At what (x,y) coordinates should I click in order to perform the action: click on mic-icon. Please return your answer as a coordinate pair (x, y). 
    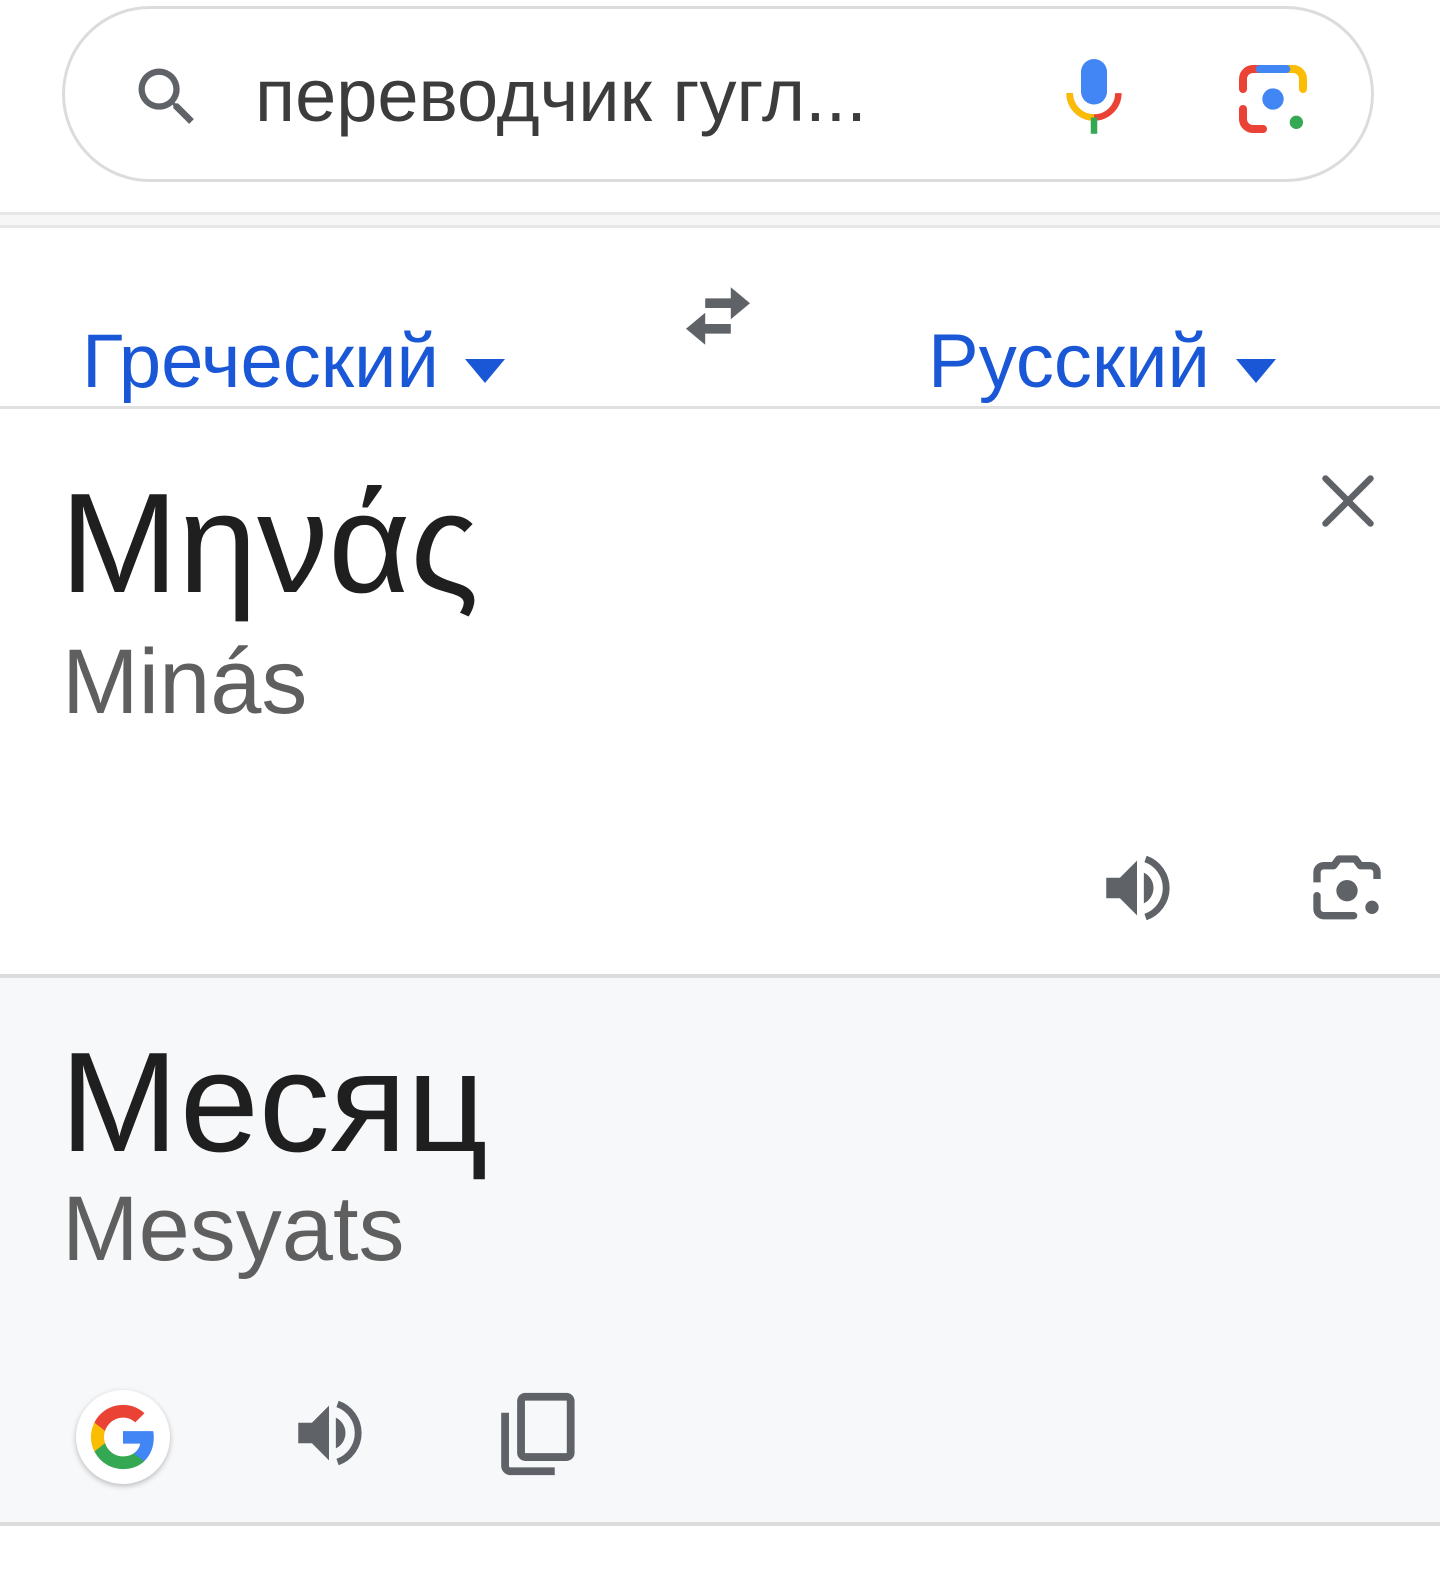
    Looking at the image, I should click on (1094, 98).